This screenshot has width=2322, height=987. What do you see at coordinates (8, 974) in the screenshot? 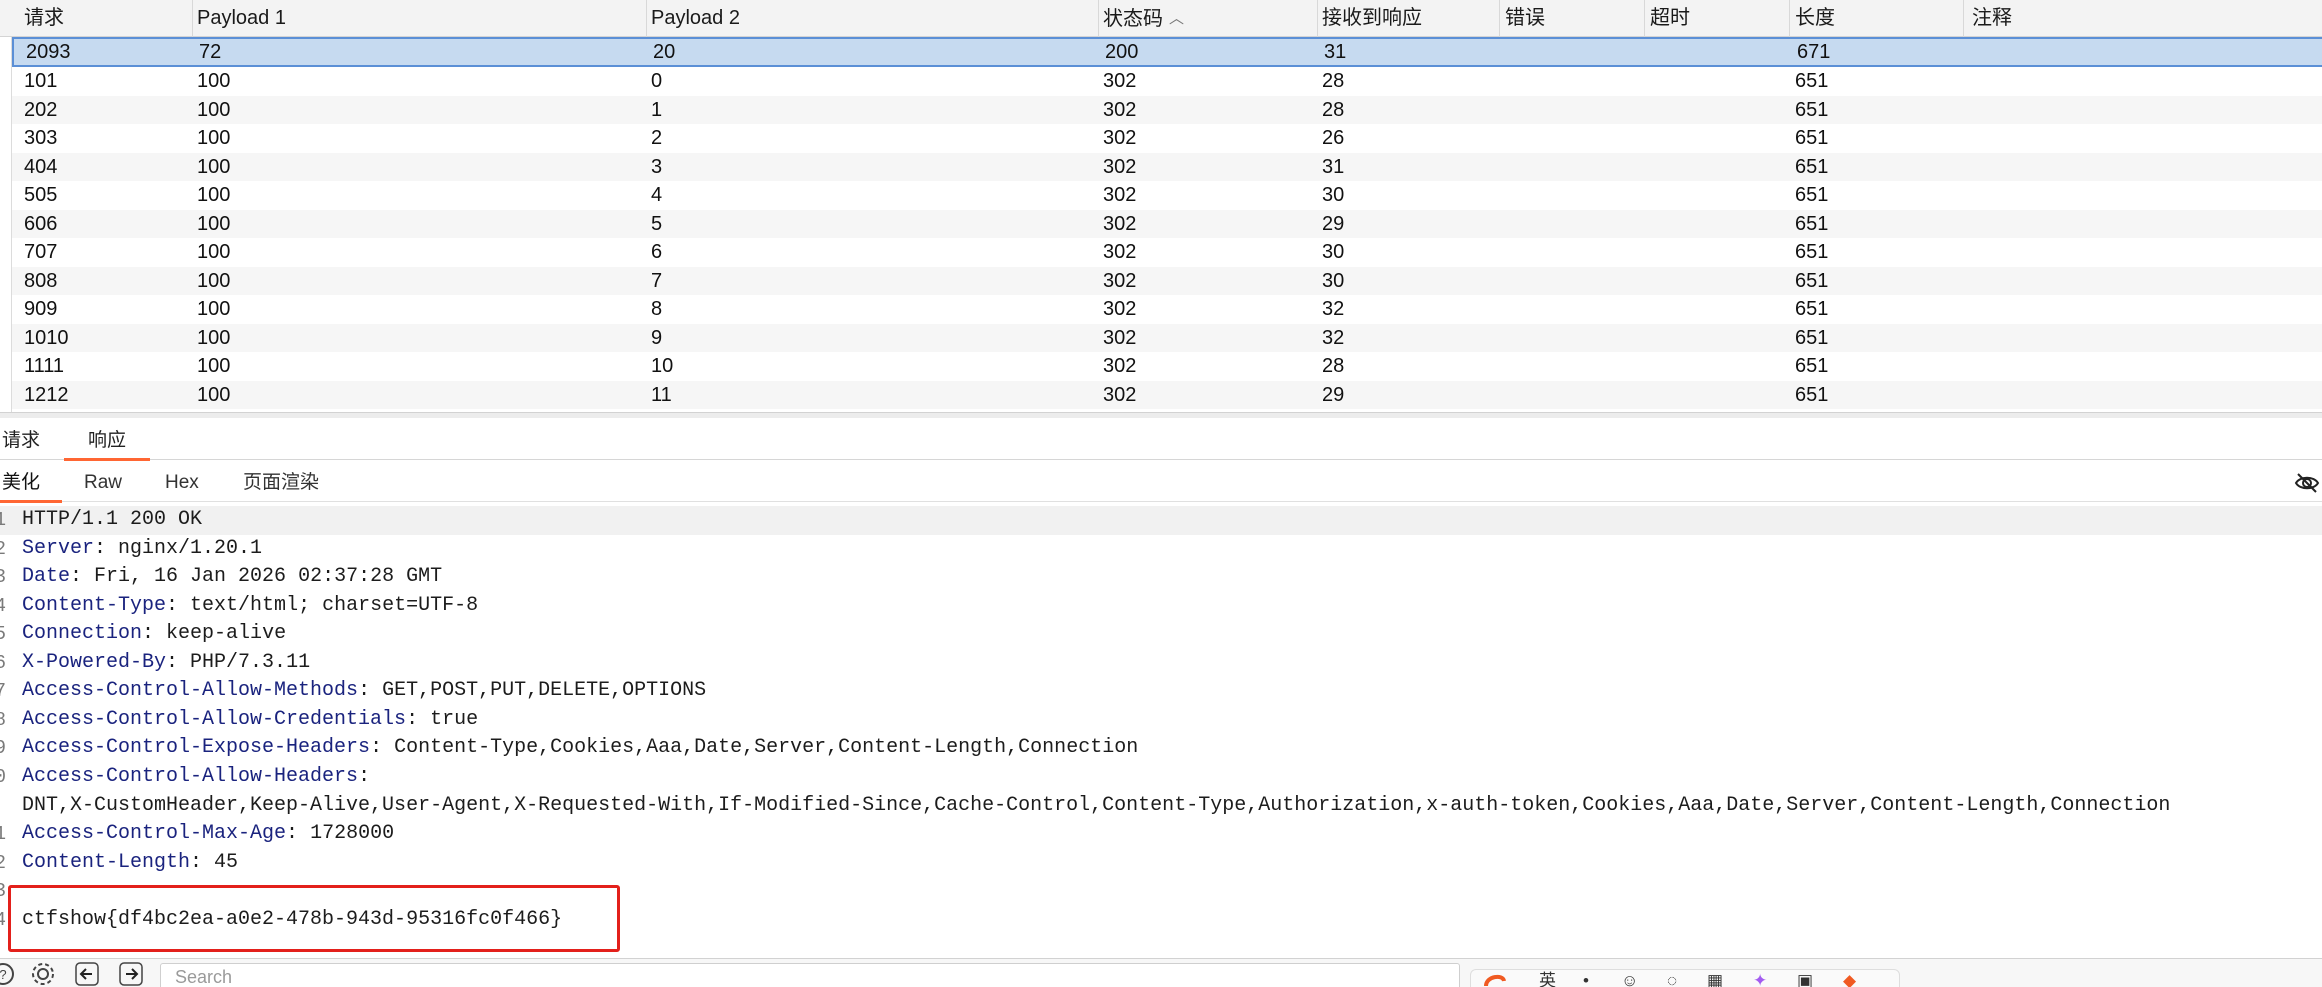
I see `help-icon: ?` at bounding box center [8, 974].